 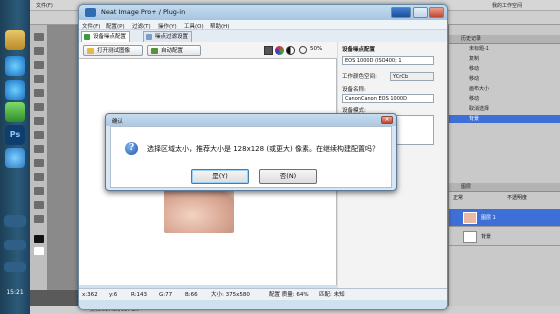 What do you see at coordinates (191, 295) in the screenshot?
I see `status-b: B:66` at bounding box center [191, 295].